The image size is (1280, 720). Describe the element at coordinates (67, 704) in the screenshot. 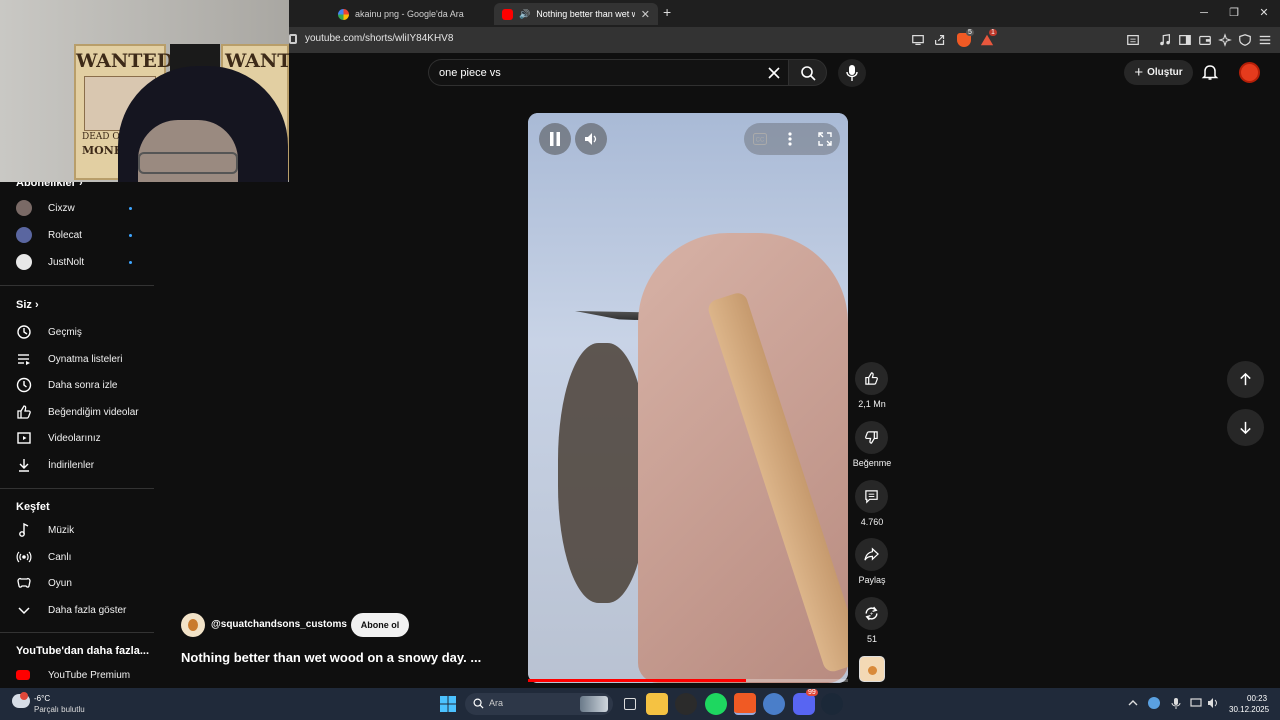

I see `weather-widget: -6°C Parçalı bulutlu` at that location.